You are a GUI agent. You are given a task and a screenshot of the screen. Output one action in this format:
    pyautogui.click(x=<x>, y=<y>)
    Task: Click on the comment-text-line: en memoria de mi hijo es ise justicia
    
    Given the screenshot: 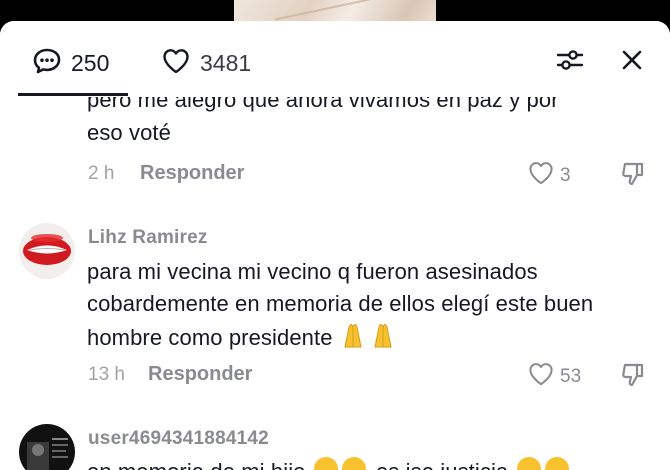 What is the action you would take?
    pyautogui.click(x=330, y=462)
    